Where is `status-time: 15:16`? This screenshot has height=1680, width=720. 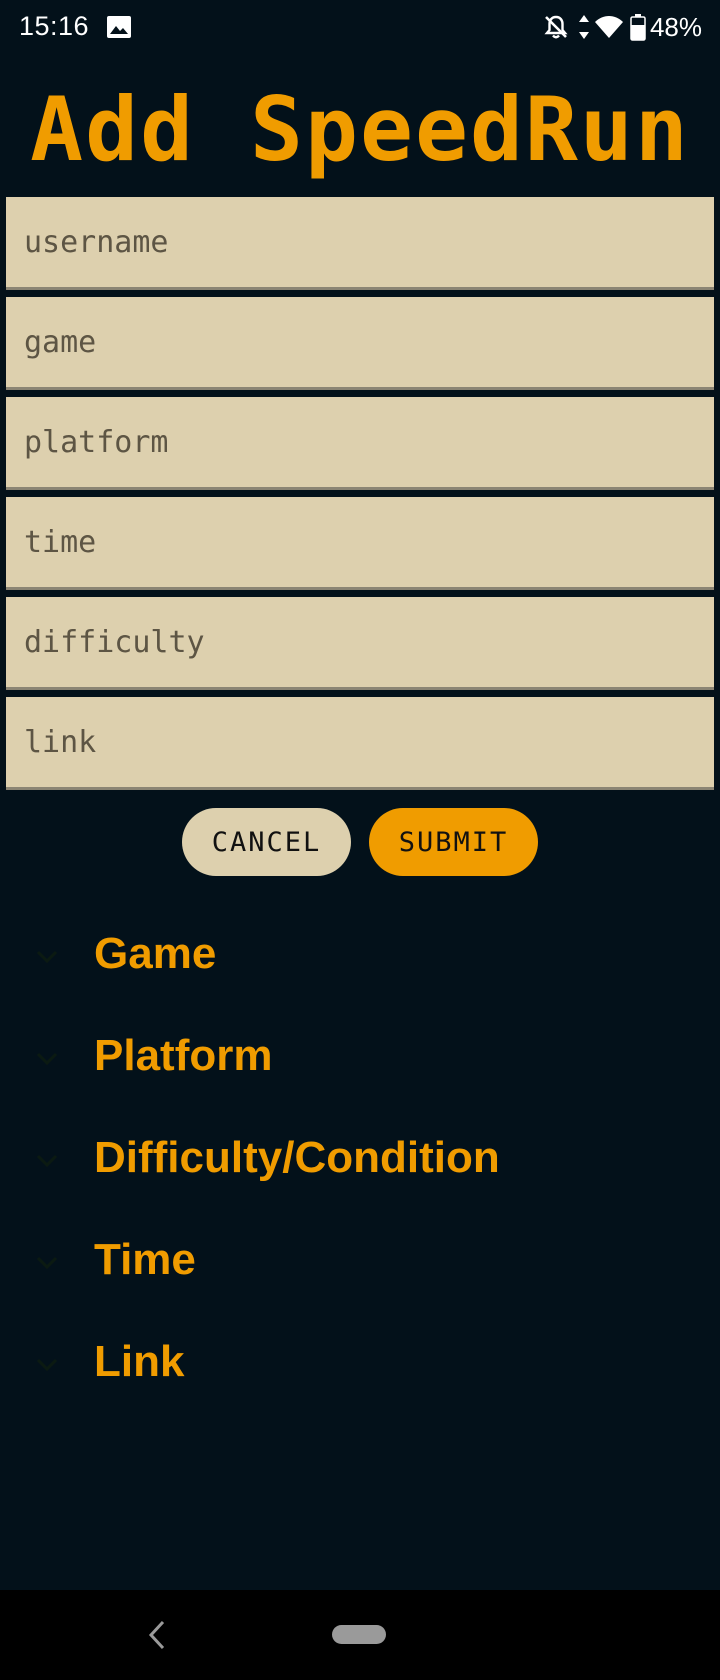 status-time: 15:16 is located at coordinates (54, 26).